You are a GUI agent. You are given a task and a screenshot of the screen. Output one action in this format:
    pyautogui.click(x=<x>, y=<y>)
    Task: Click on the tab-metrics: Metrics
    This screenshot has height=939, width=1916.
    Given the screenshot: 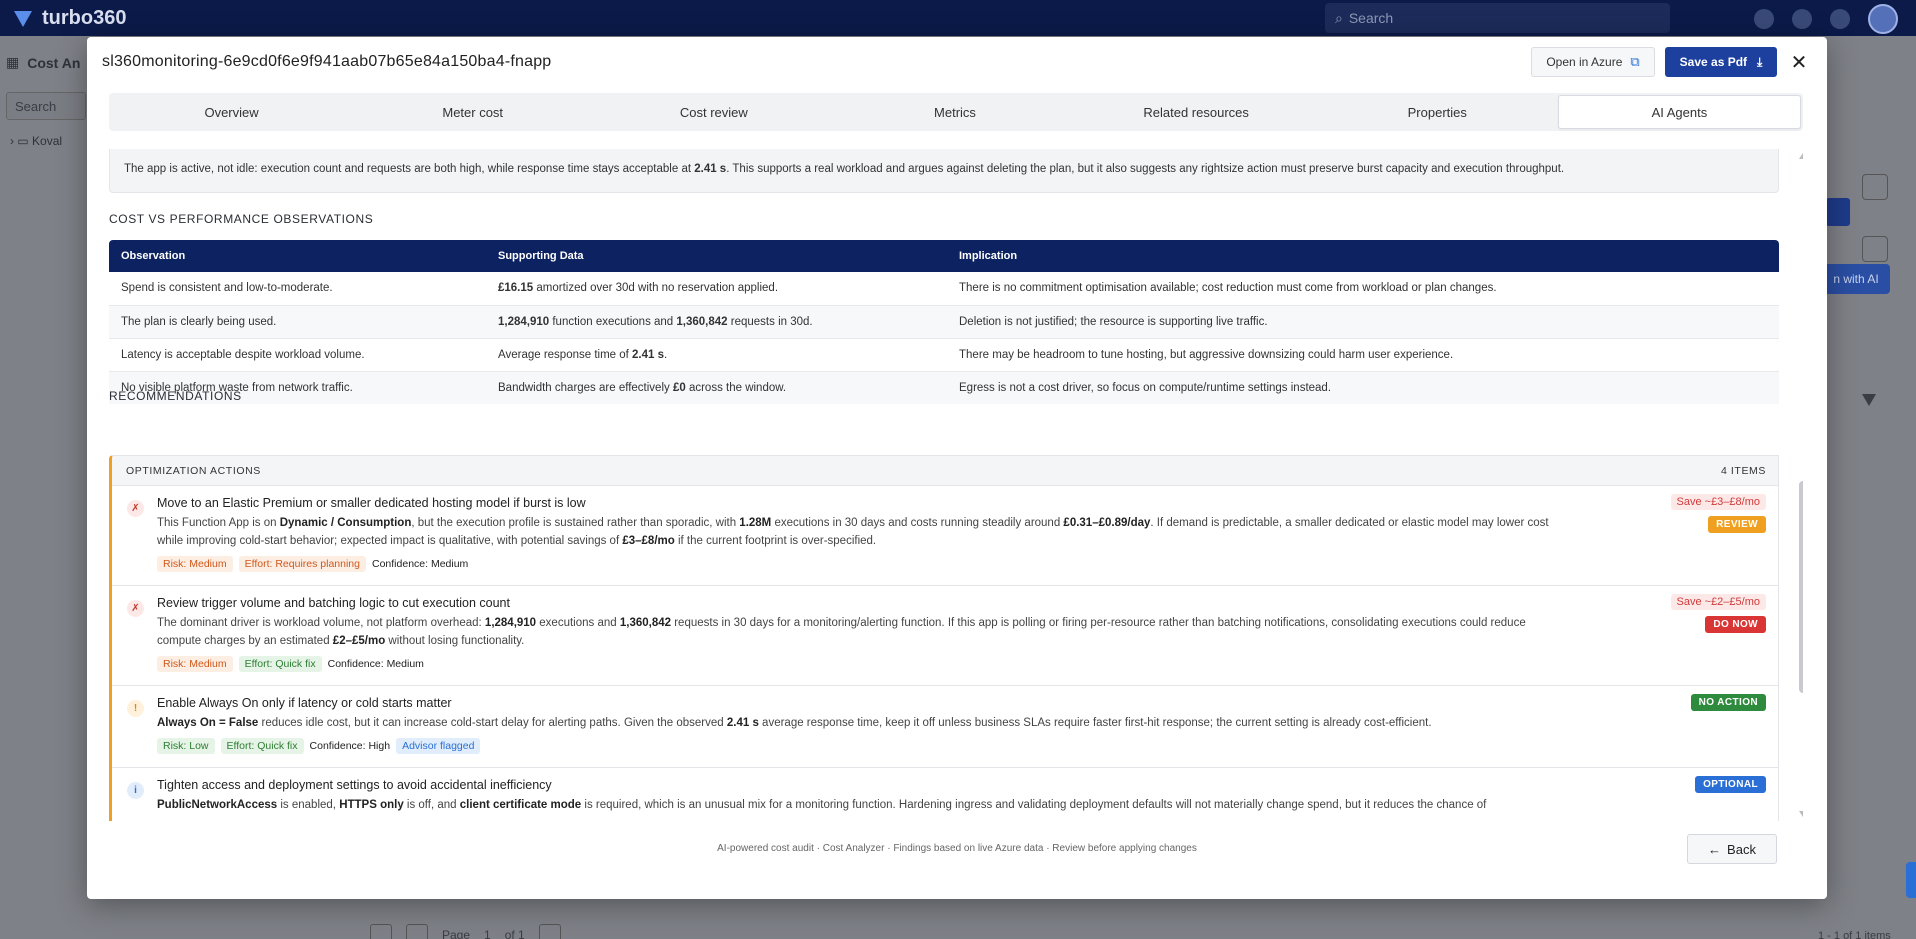 What is the action you would take?
    pyautogui.click(x=954, y=112)
    